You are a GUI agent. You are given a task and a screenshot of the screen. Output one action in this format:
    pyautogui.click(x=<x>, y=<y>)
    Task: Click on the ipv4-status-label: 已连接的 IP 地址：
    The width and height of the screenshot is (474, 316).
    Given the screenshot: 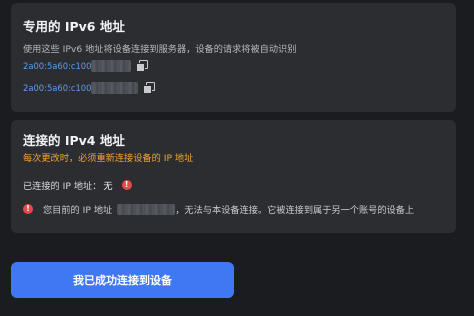 What is the action you would take?
    pyautogui.click(x=62, y=186)
    